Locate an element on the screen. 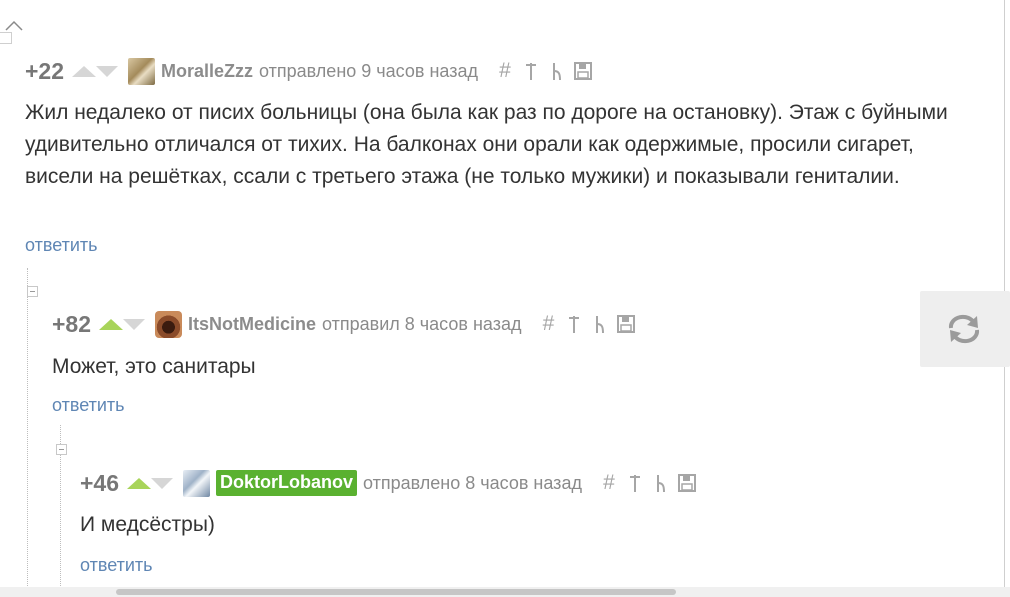 The width and height of the screenshot is (1010, 597). horizontal-scrollbar is located at coordinates (505, 592).